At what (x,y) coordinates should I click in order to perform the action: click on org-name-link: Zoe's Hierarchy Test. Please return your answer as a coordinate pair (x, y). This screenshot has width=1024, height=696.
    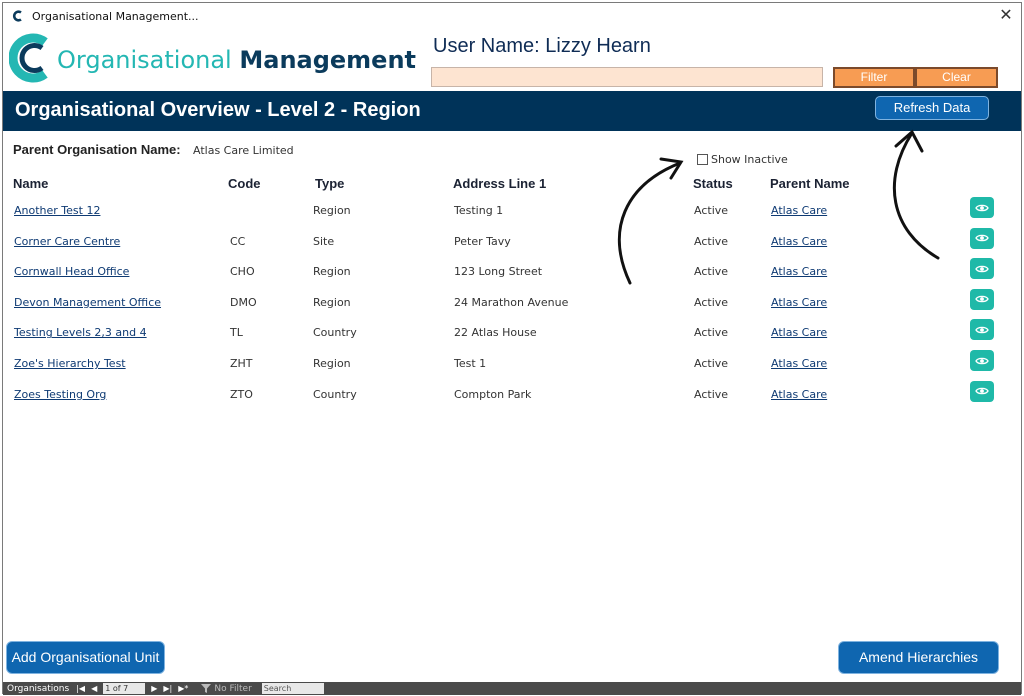
    Looking at the image, I should click on (70, 364).